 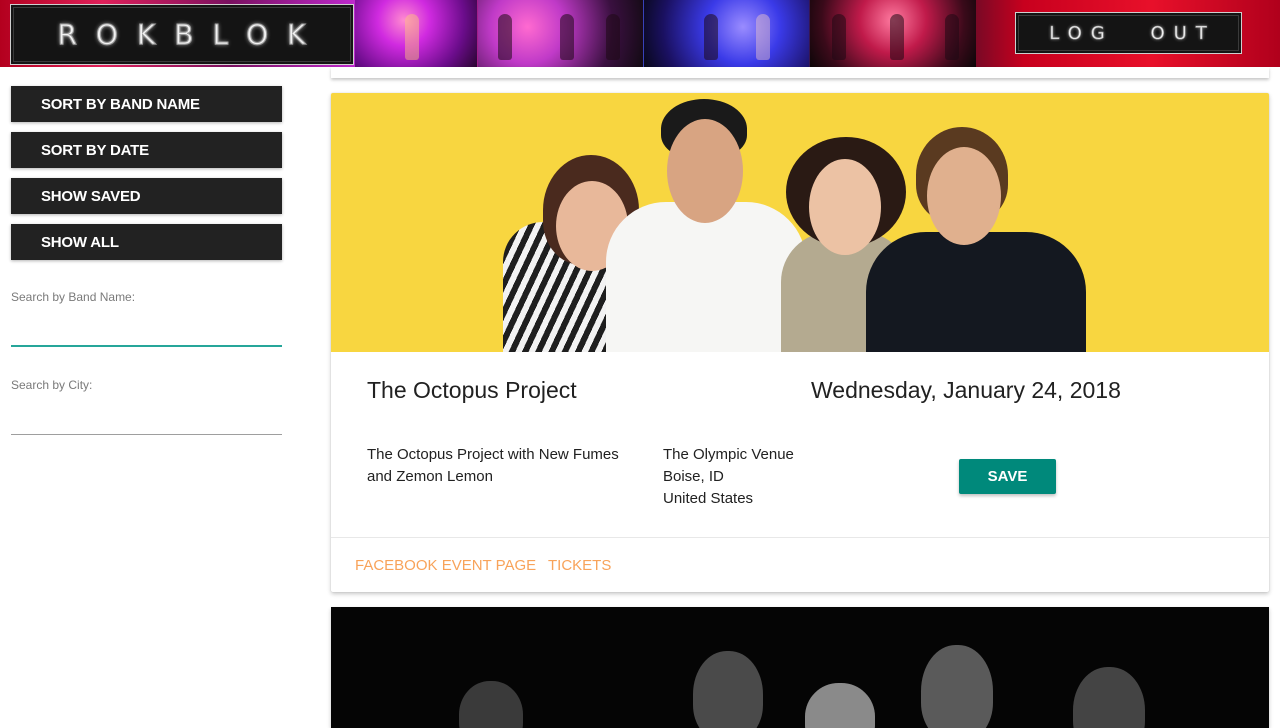 What do you see at coordinates (52, 385) in the screenshot?
I see `city-search-label: Search by City:` at bounding box center [52, 385].